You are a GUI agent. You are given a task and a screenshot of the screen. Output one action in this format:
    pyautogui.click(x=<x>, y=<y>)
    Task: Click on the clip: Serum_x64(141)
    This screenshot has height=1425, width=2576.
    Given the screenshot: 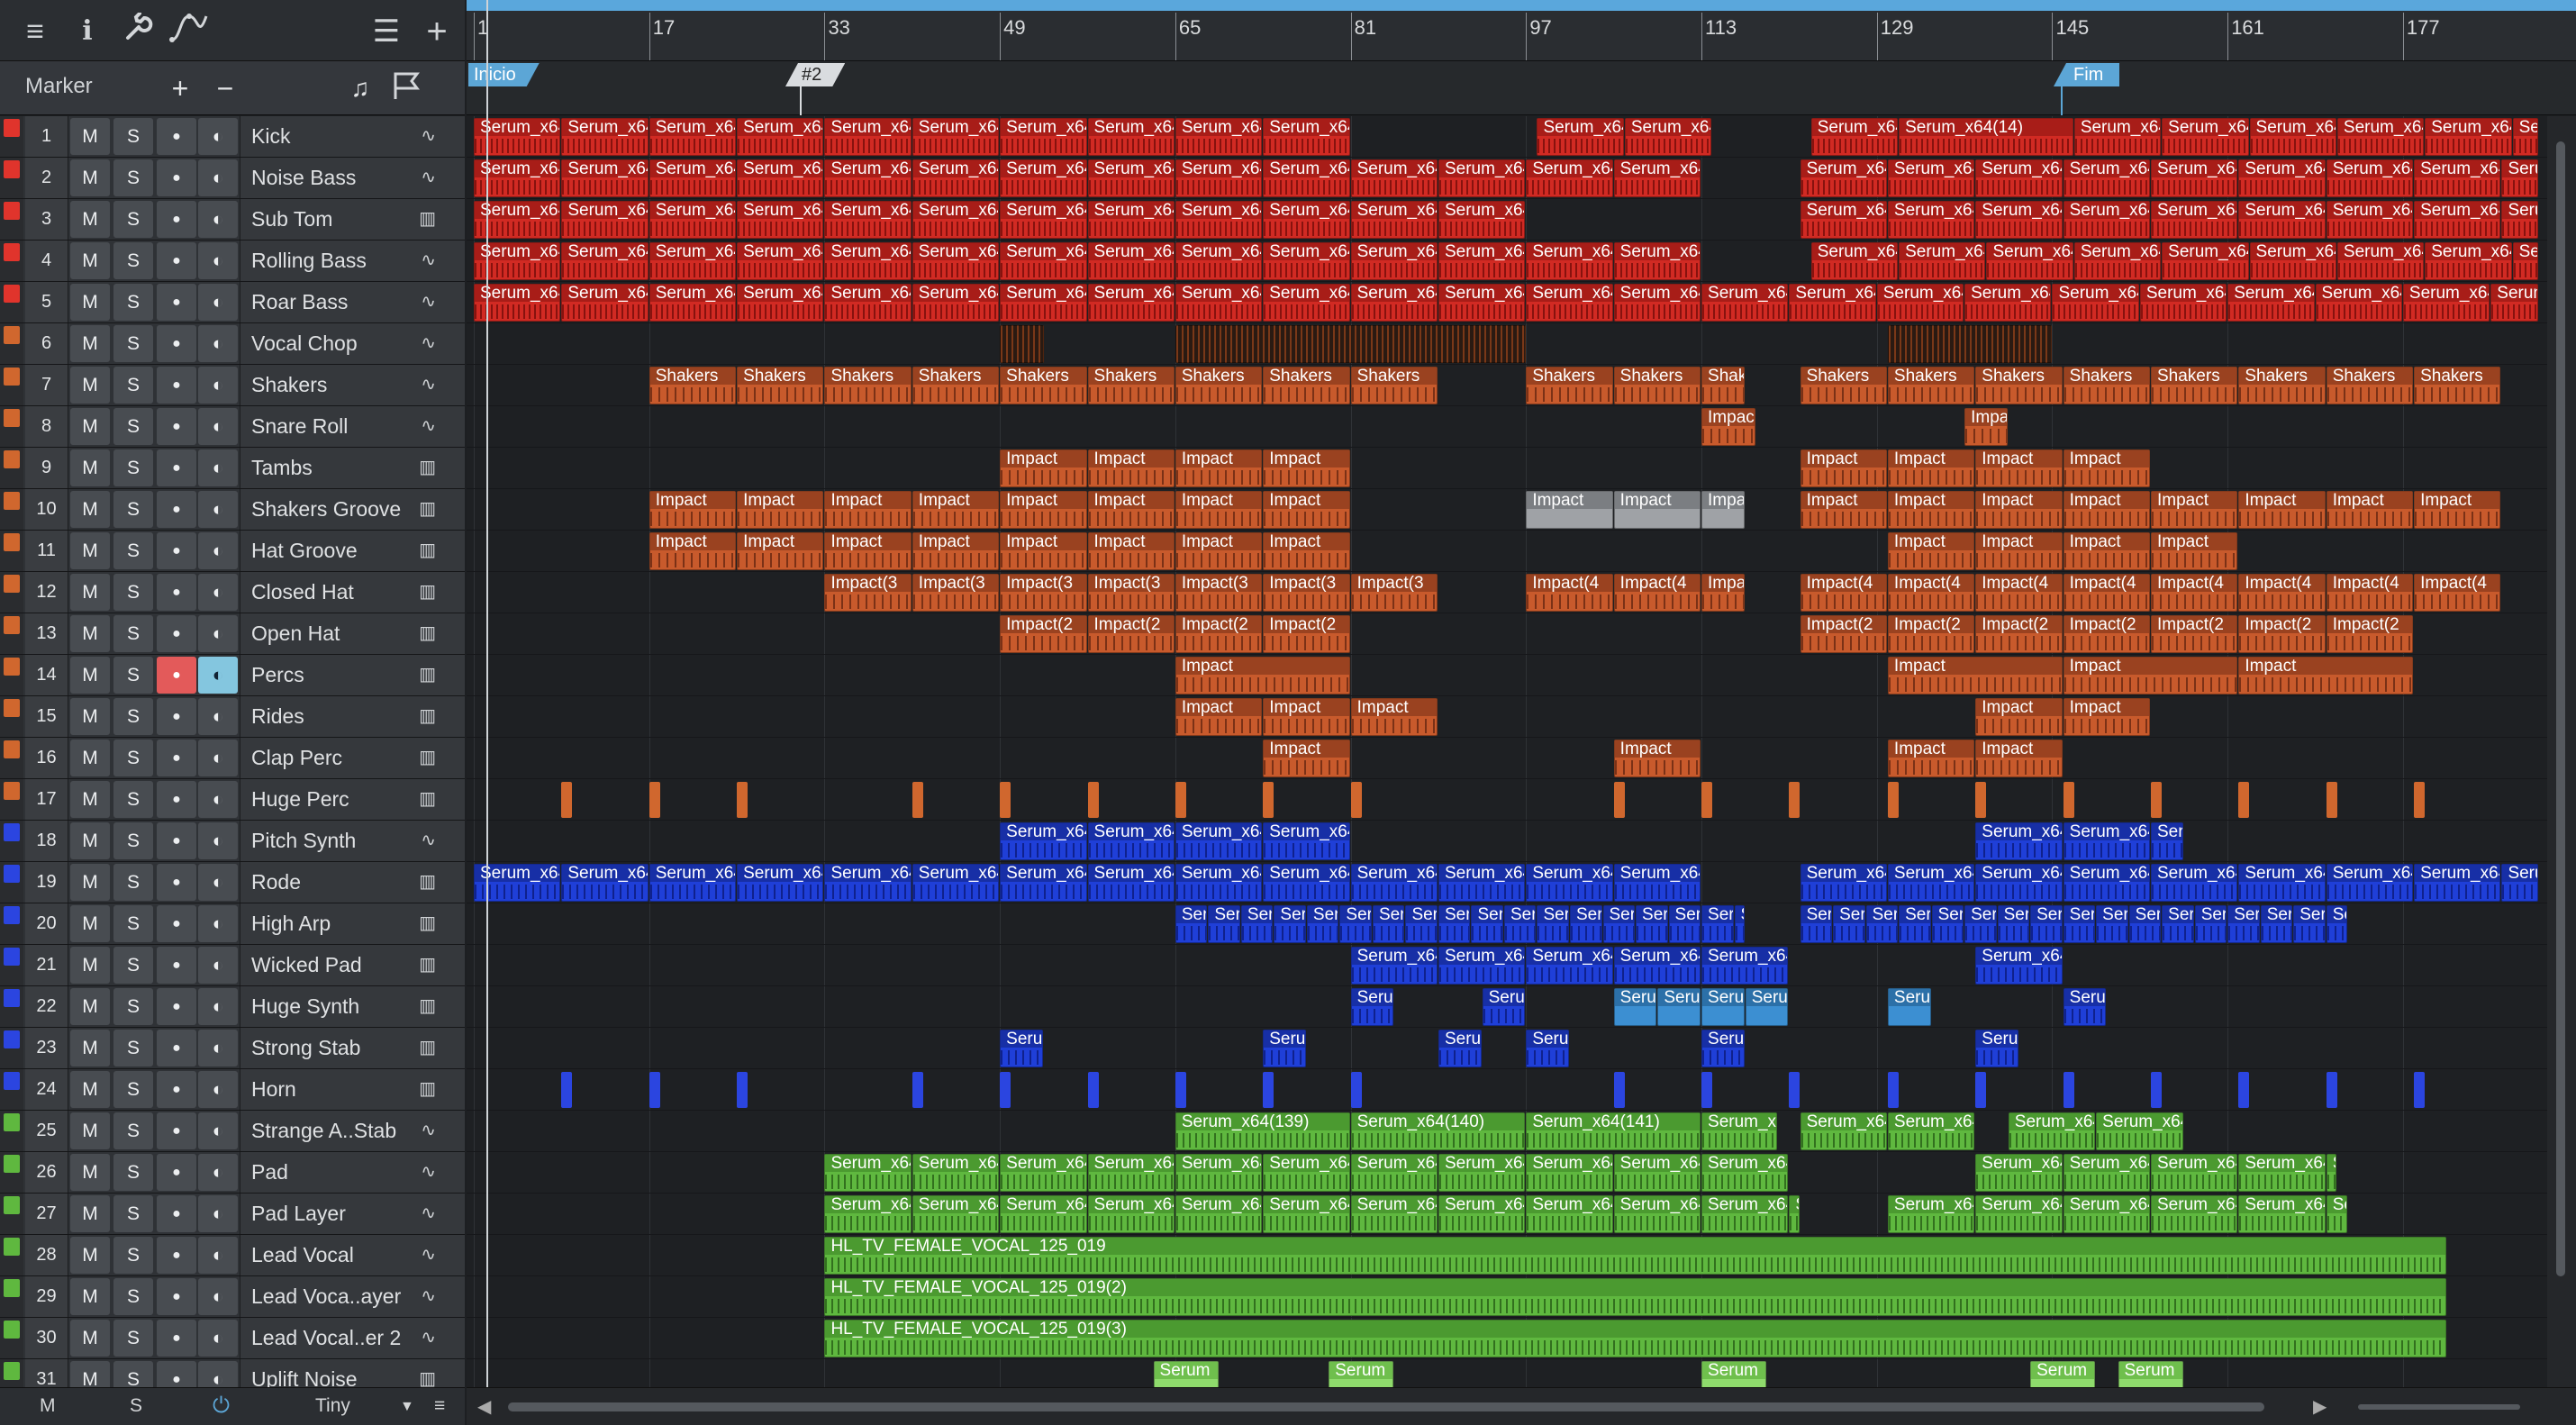 What is the action you would take?
    pyautogui.click(x=1613, y=1131)
    